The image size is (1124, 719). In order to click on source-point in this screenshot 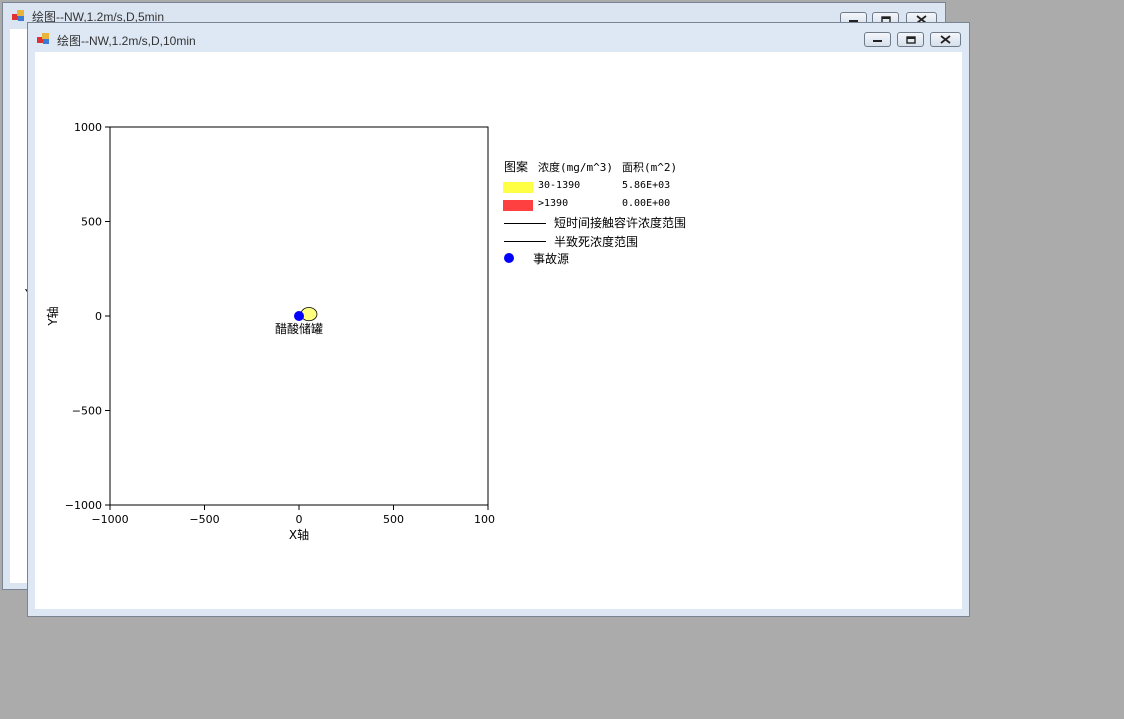, I will do `click(299, 316)`.